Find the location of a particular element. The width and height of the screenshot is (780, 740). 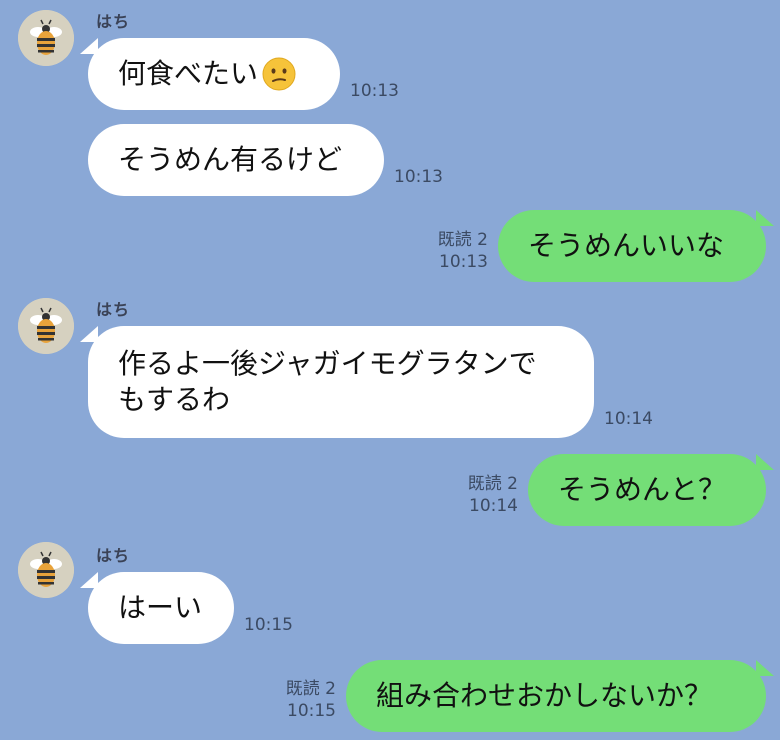

message-text: そうめん有るけど is located at coordinates (230, 159).